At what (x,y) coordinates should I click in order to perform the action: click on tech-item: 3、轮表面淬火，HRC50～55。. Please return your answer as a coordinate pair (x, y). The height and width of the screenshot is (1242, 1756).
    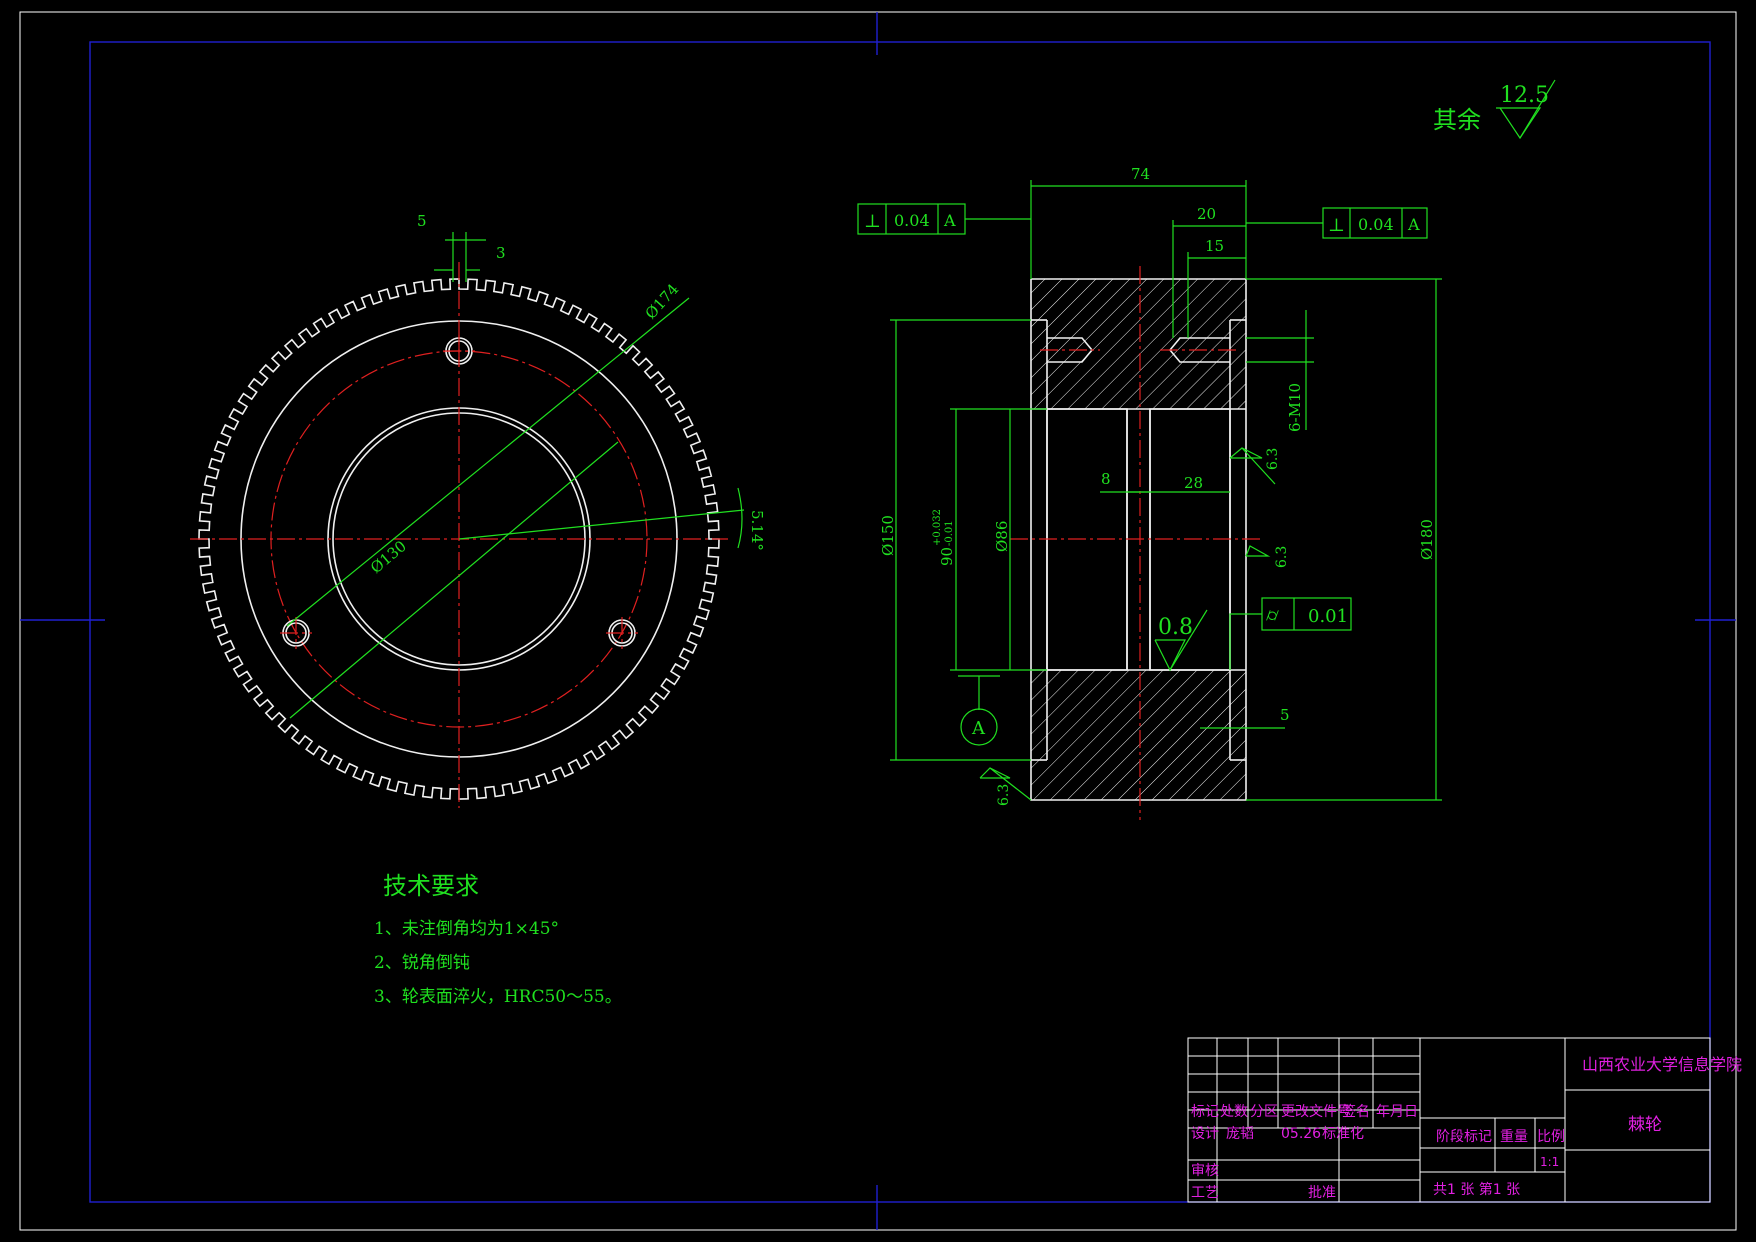
    Looking at the image, I should click on (498, 997).